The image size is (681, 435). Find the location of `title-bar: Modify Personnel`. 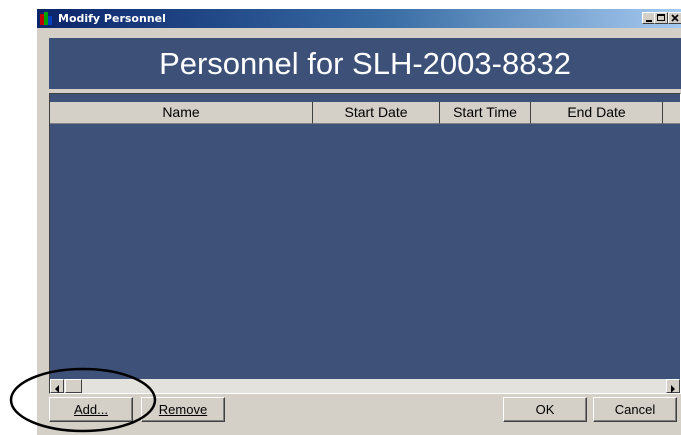

title-bar: Modify Personnel is located at coordinates (359, 18).